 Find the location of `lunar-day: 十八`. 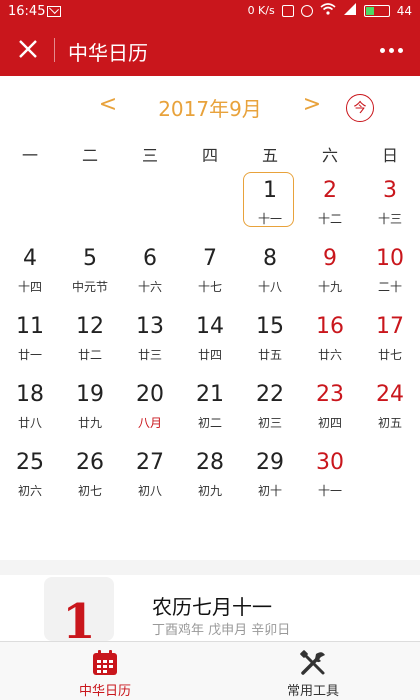

lunar-day: 十八 is located at coordinates (269, 287).